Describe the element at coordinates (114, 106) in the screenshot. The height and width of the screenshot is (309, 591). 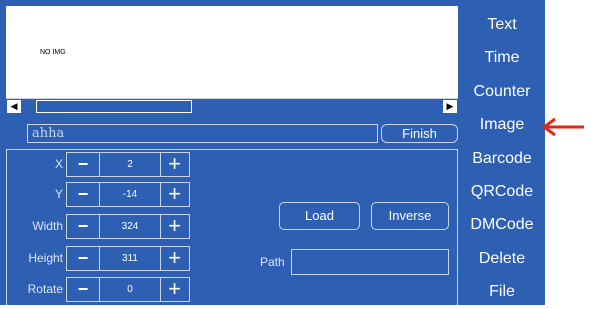
I see `scrollbar-thumb` at that location.